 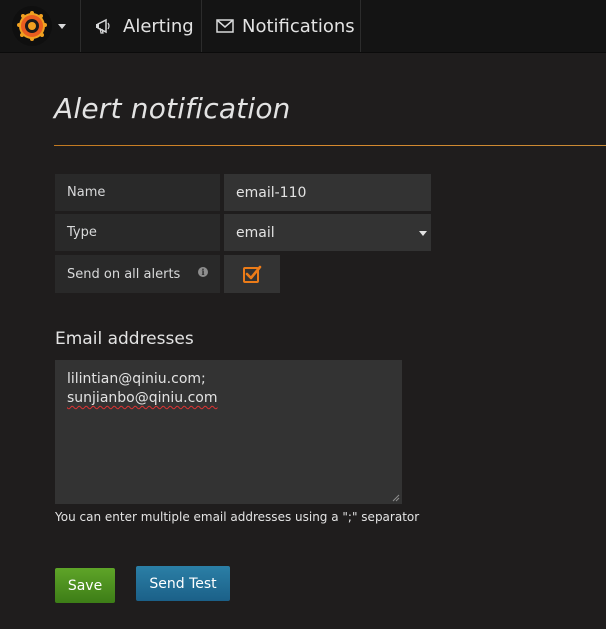 I want to click on title-divider, so click(x=330, y=145).